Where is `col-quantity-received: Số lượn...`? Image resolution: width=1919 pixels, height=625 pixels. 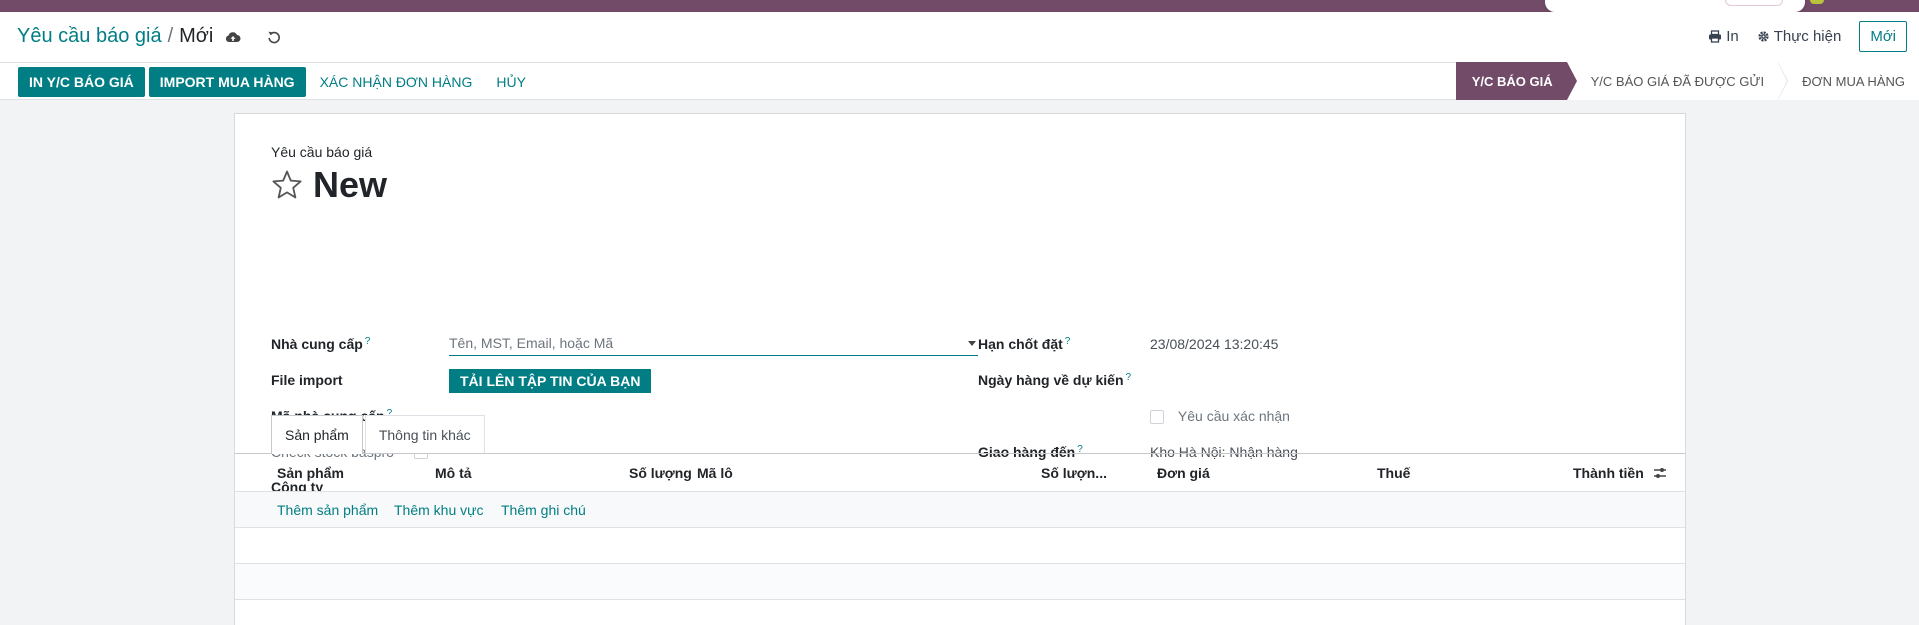
col-quantity-received: Số lượn... is located at coordinates (1074, 473).